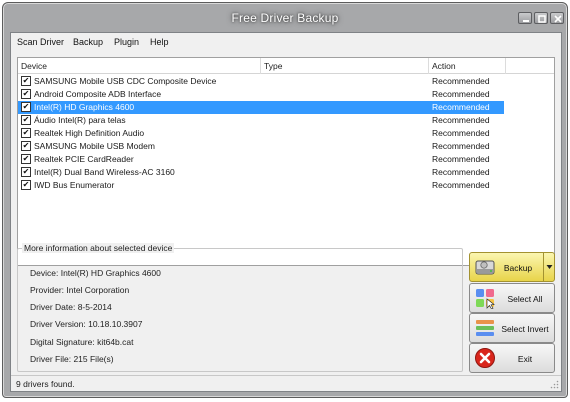 This screenshot has width=570, height=402. What do you see at coordinates (485, 328) in the screenshot?
I see `select-invert-icon` at bounding box center [485, 328].